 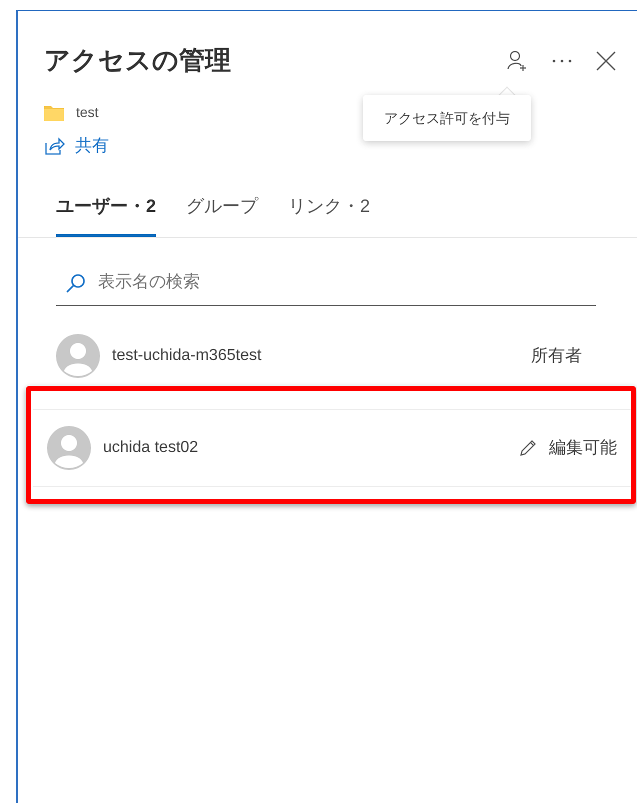 I want to click on search-field: 表示名の検索, so click(x=326, y=283).